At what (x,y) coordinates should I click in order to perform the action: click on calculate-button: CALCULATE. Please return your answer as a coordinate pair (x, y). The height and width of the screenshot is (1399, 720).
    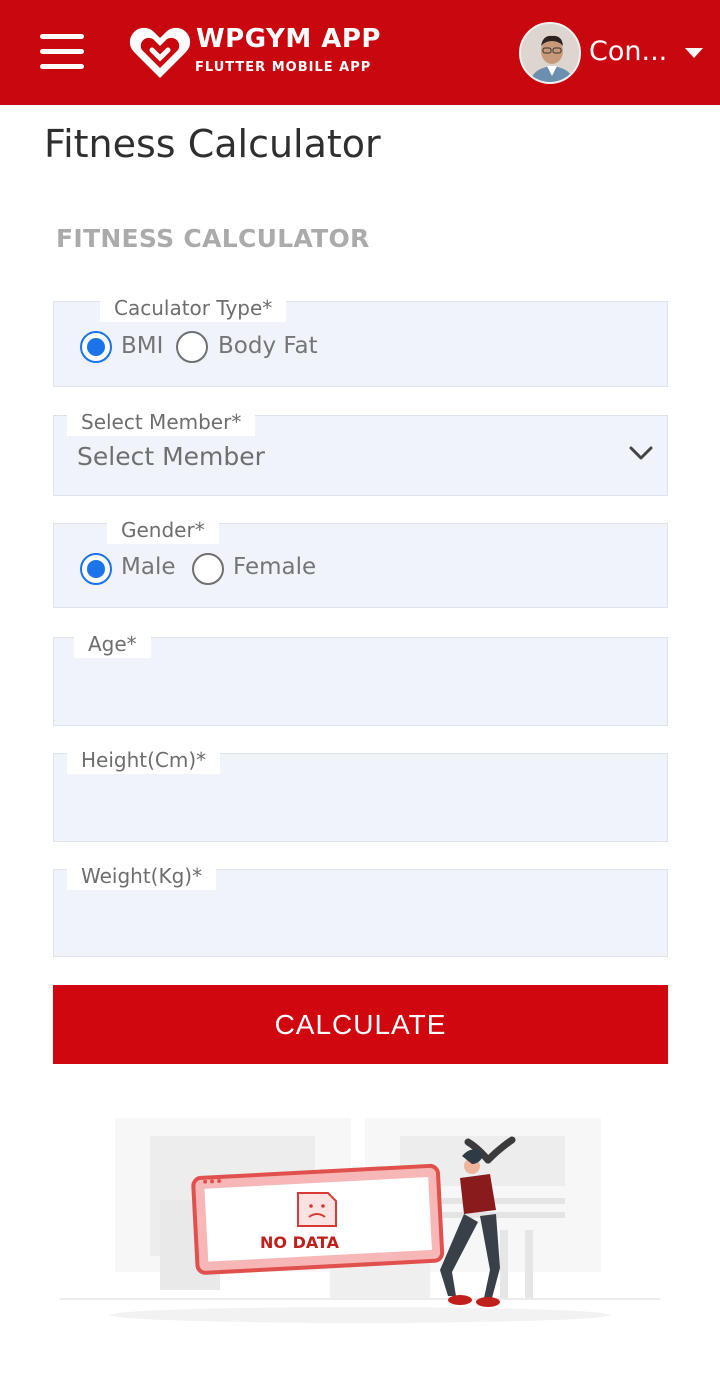
    Looking at the image, I should click on (360, 1024).